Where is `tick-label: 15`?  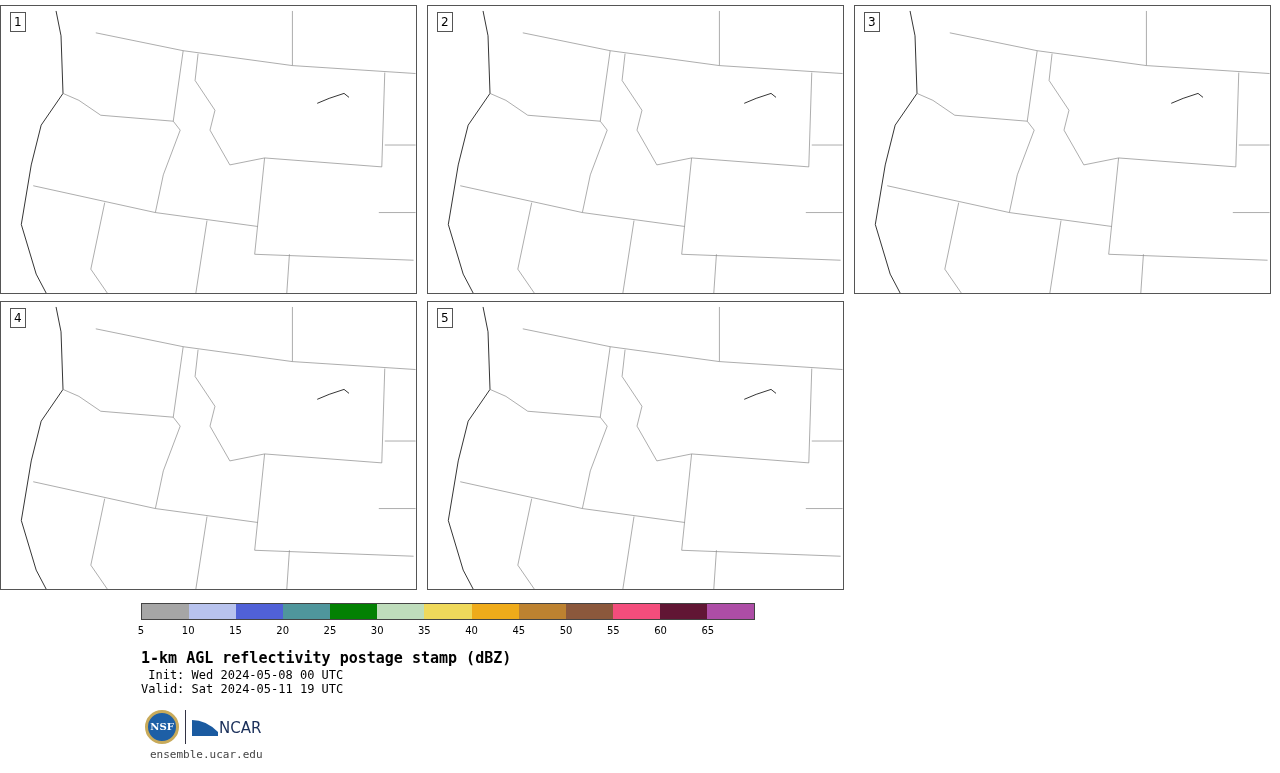 tick-label: 15 is located at coordinates (235, 631).